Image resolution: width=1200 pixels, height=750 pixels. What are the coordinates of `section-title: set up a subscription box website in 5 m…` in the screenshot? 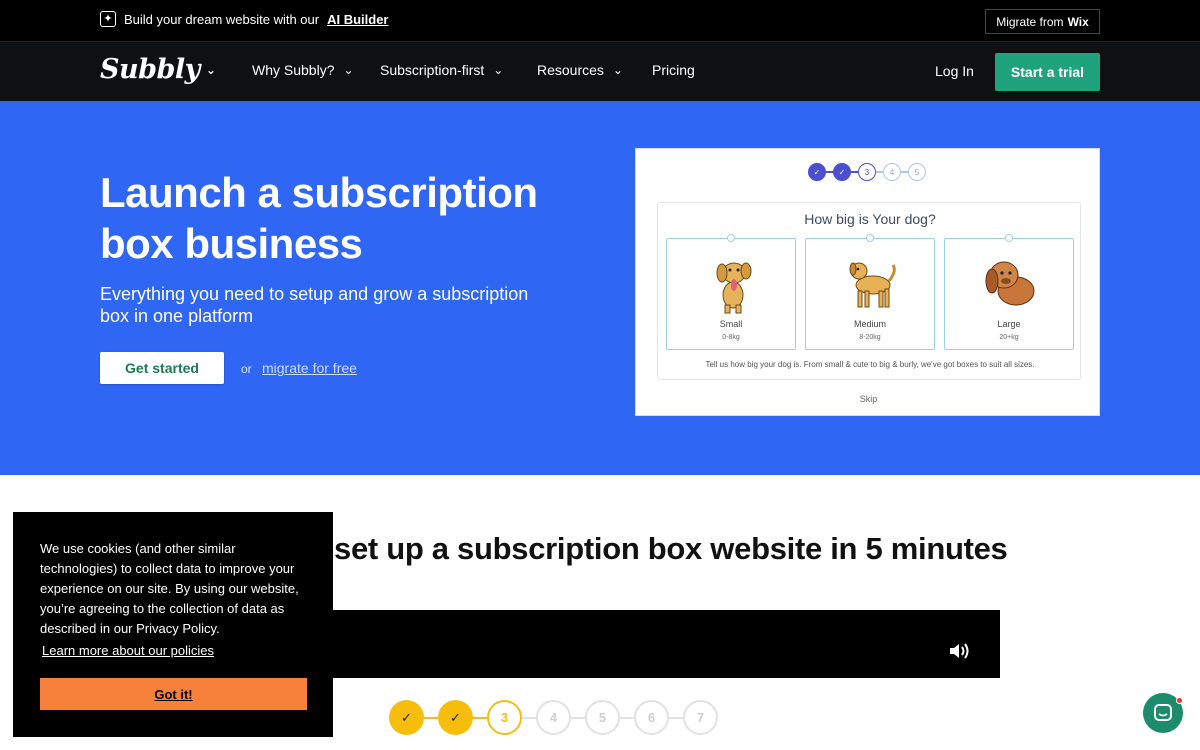 It's located at (671, 548).